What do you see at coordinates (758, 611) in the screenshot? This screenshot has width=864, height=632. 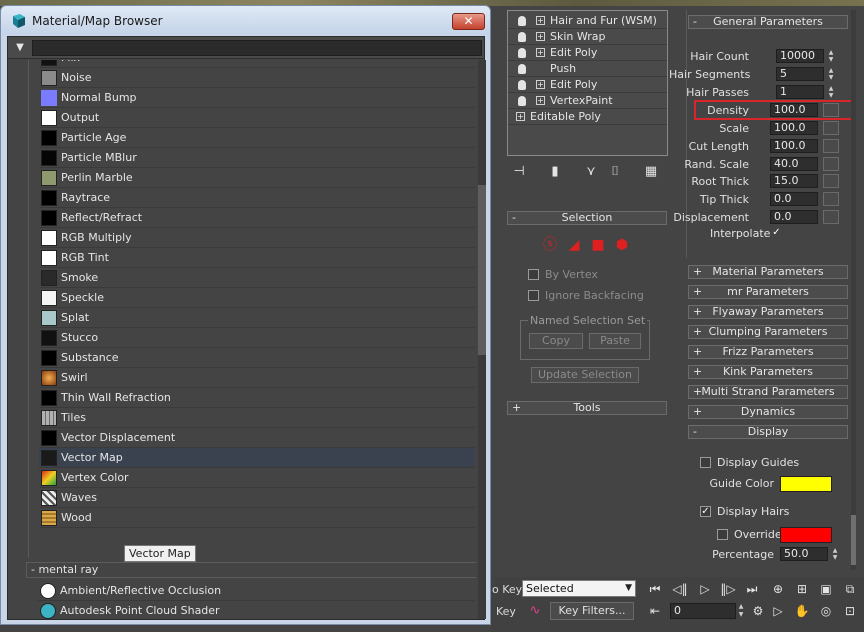 I see `time-configuration-icon: ⚙` at bounding box center [758, 611].